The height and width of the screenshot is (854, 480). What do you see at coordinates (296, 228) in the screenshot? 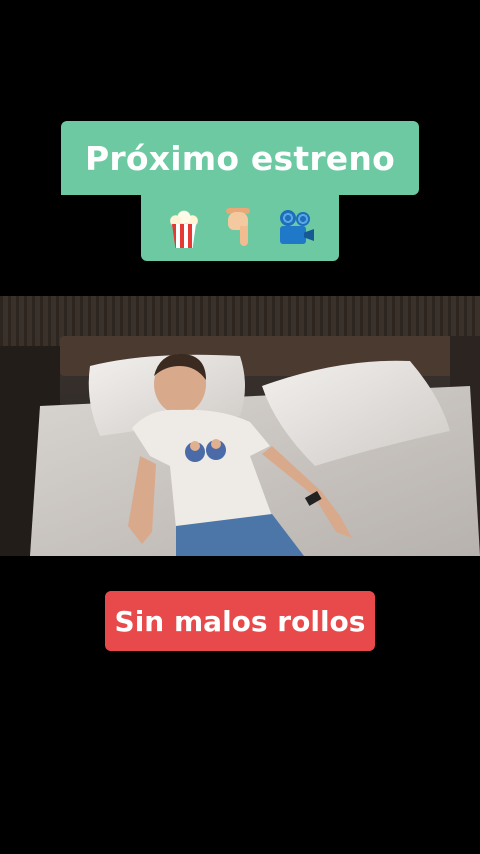
I see `movie-camera-icon` at bounding box center [296, 228].